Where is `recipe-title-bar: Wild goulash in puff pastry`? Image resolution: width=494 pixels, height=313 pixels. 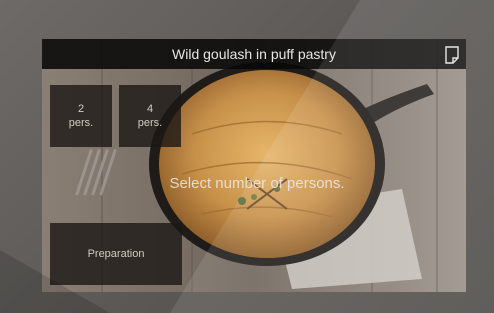 recipe-title-bar: Wild goulash in puff pastry is located at coordinates (254, 54).